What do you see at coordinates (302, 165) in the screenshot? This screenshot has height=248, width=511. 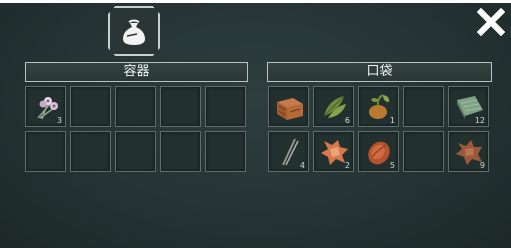 I see `item-count: 4` at bounding box center [302, 165].